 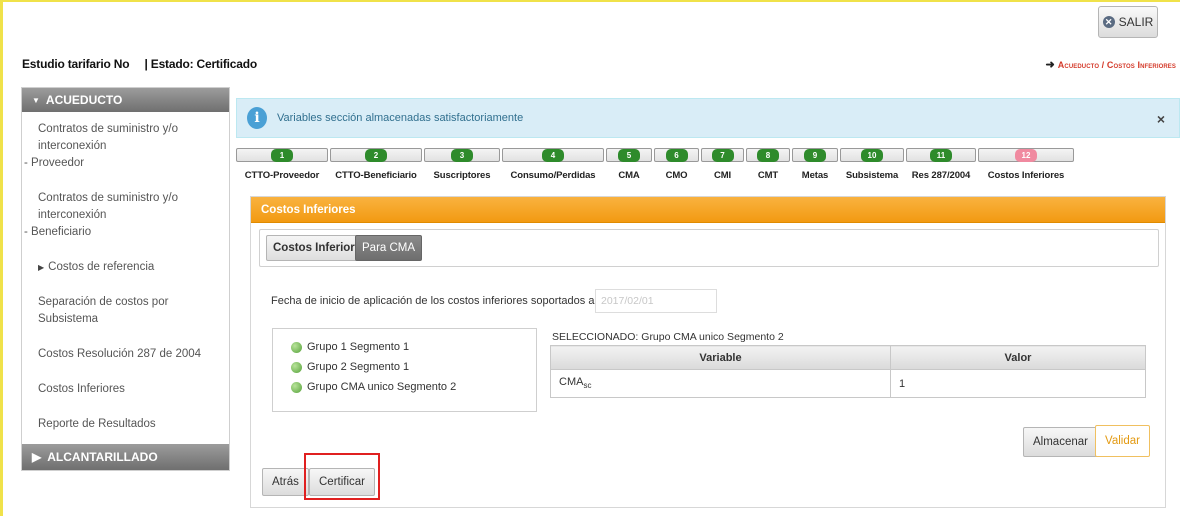 I want to click on wizard-step: 4 Consumo/Perdidas, so click(x=553, y=168).